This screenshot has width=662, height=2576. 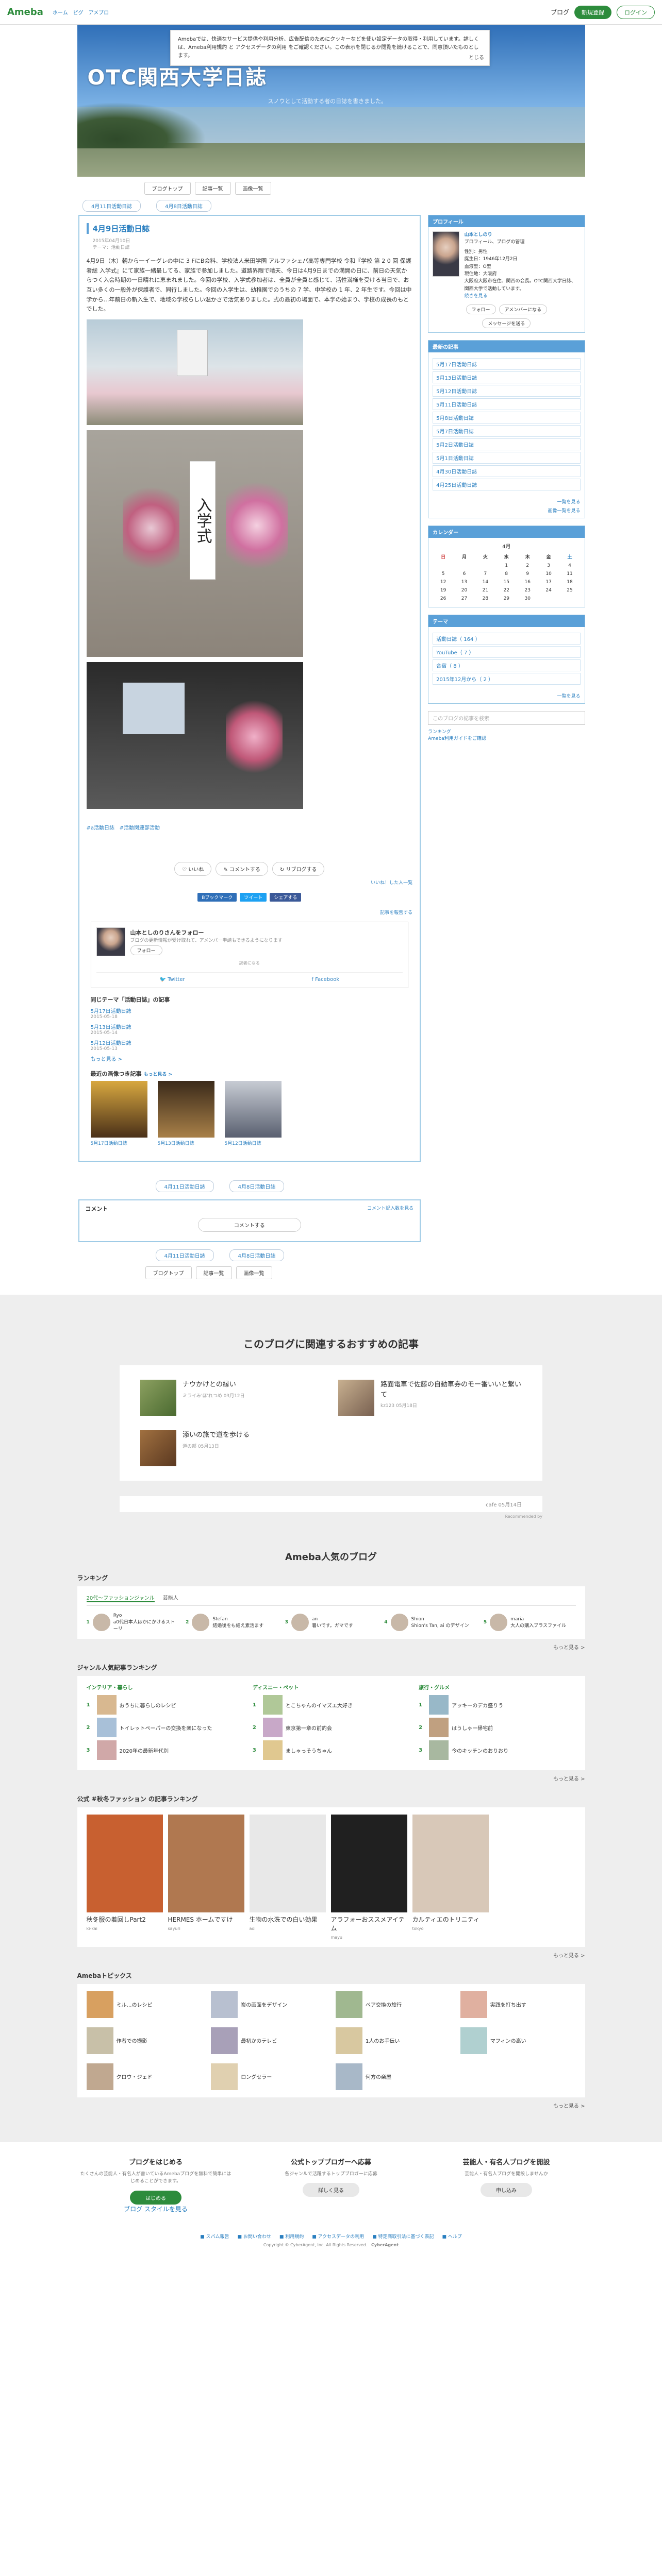 What do you see at coordinates (527, 566) in the screenshot?
I see `calendar-day: 2` at bounding box center [527, 566].